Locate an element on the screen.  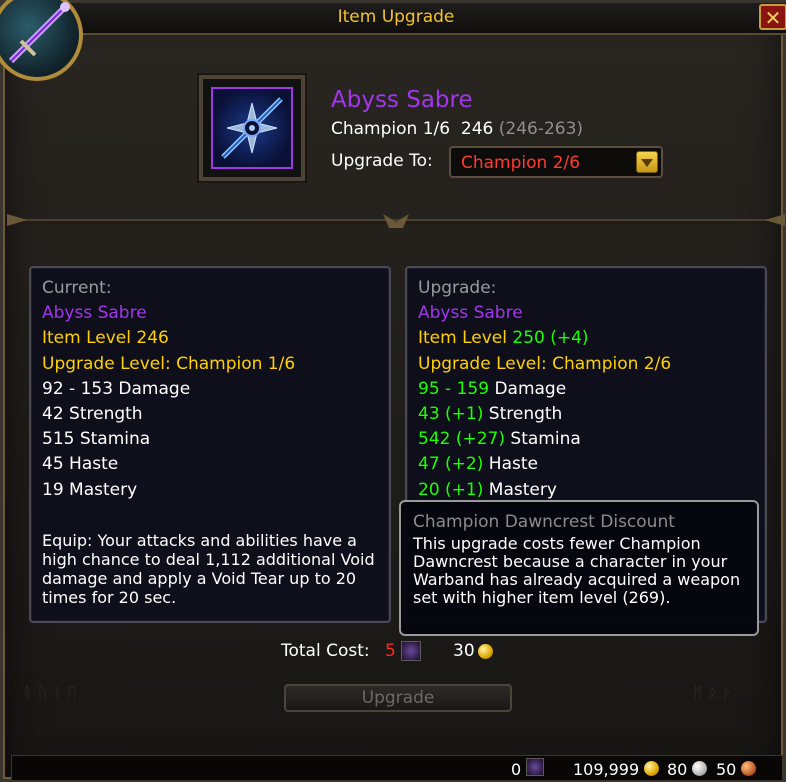
item-track-line: Champion 1/6 246 (246-263) is located at coordinates (457, 129).